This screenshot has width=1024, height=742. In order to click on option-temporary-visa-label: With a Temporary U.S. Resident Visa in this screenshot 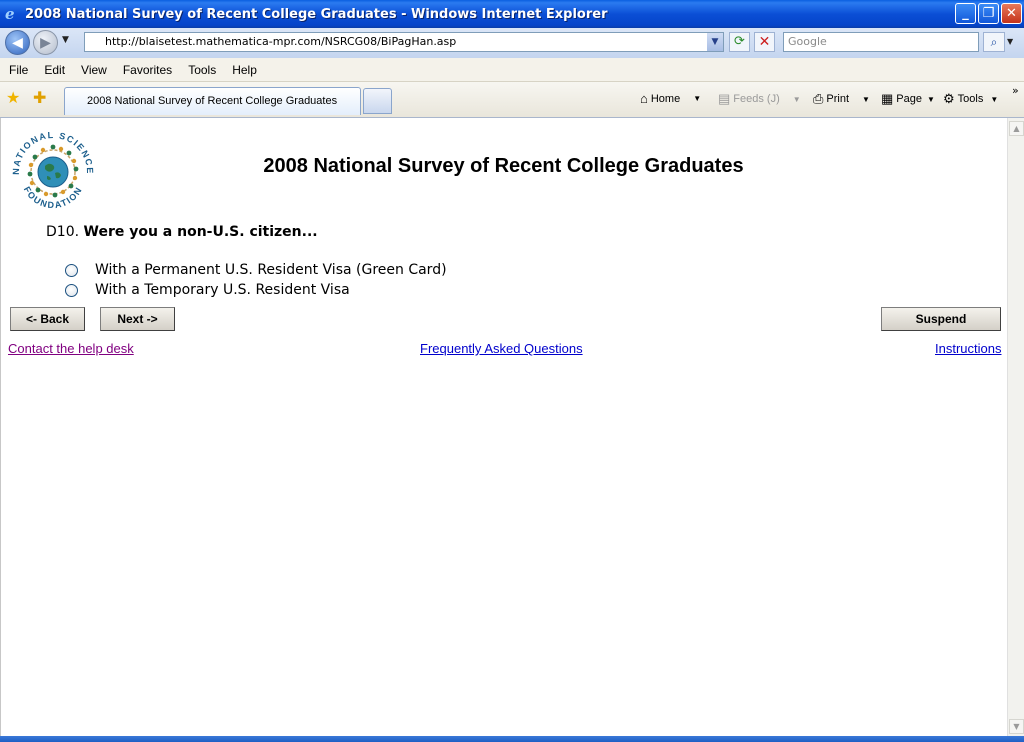, I will do `click(222, 290)`.